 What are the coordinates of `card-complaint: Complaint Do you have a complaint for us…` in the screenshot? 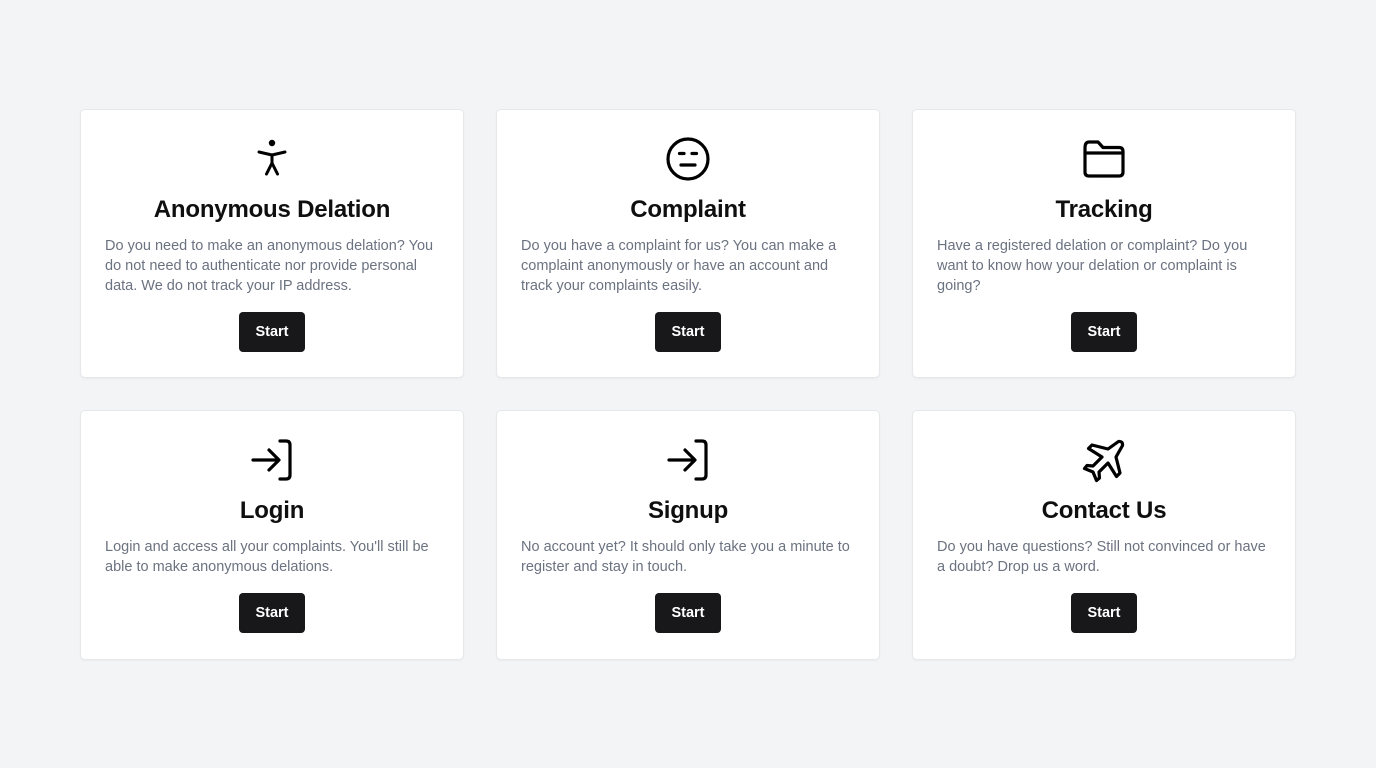 It's located at (688, 243).